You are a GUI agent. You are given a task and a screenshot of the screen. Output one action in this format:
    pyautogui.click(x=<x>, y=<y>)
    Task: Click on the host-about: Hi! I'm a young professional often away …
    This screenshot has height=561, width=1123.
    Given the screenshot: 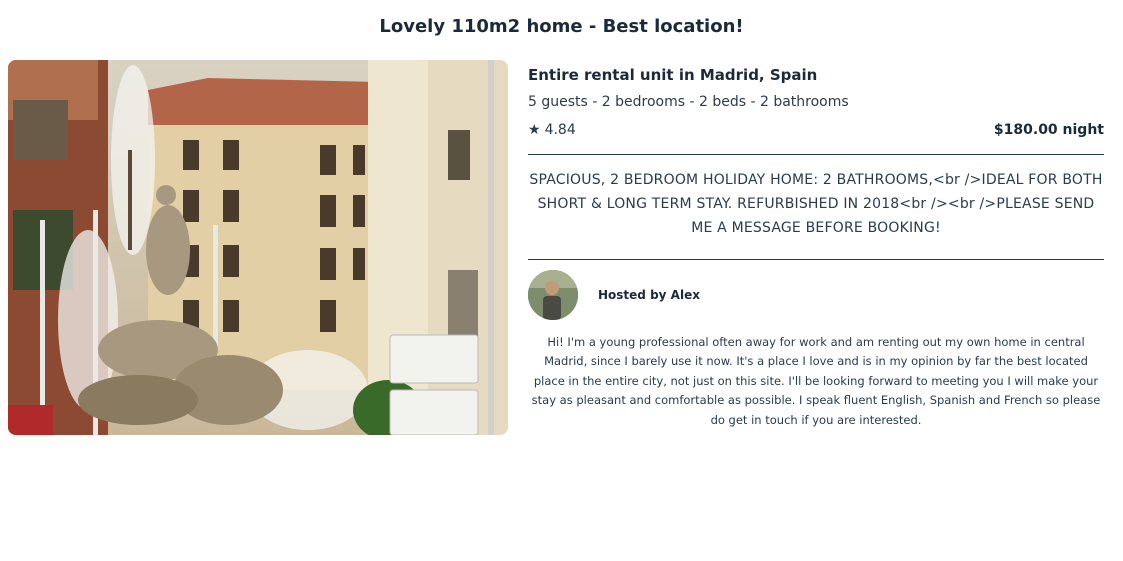 What is the action you would take?
    pyautogui.click(x=816, y=381)
    